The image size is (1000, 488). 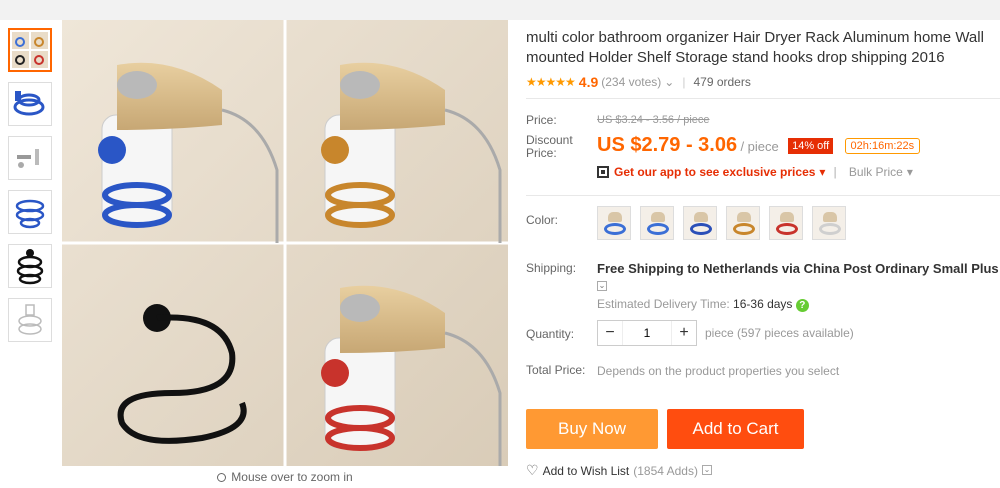 What do you see at coordinates (222, 477) in the screenshot?
I see `magnifier-icon` at bounding box center [222, 477].